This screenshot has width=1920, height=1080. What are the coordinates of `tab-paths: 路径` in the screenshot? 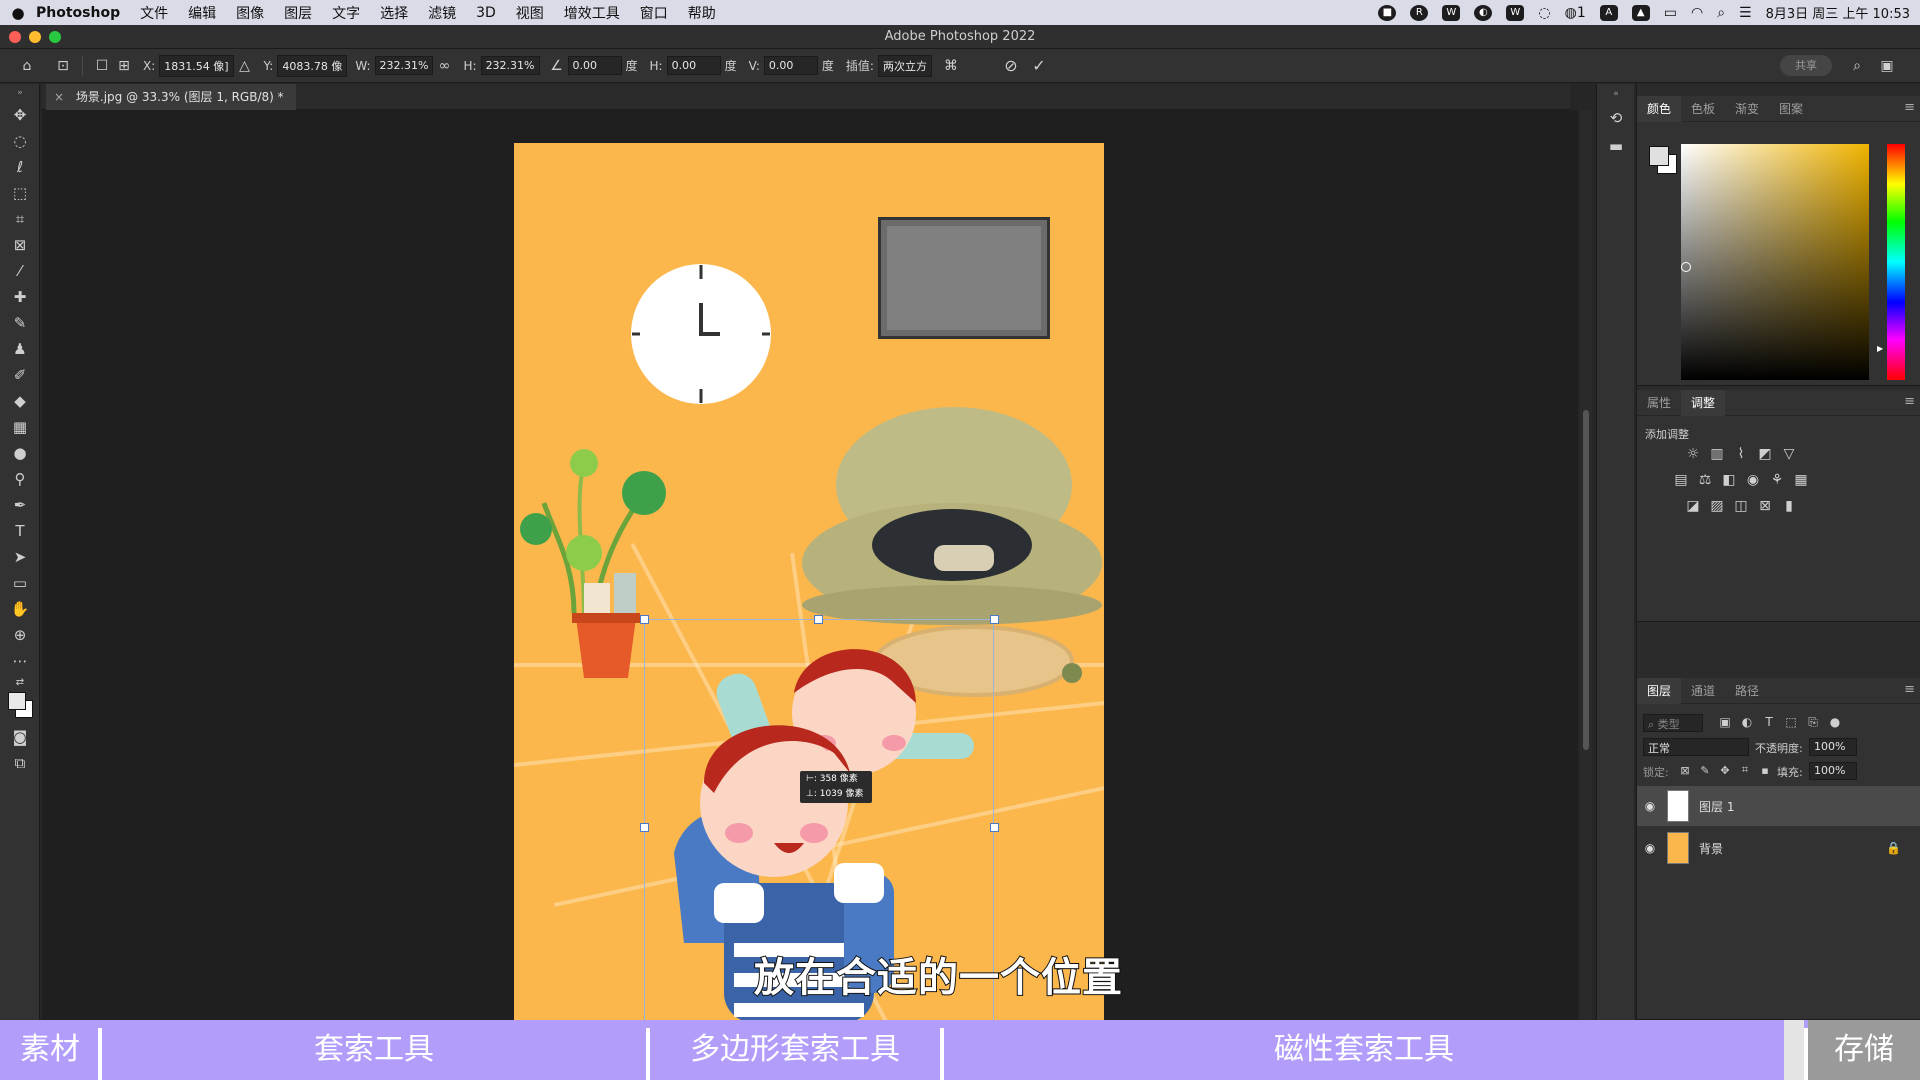 It's located at (1747, 691).